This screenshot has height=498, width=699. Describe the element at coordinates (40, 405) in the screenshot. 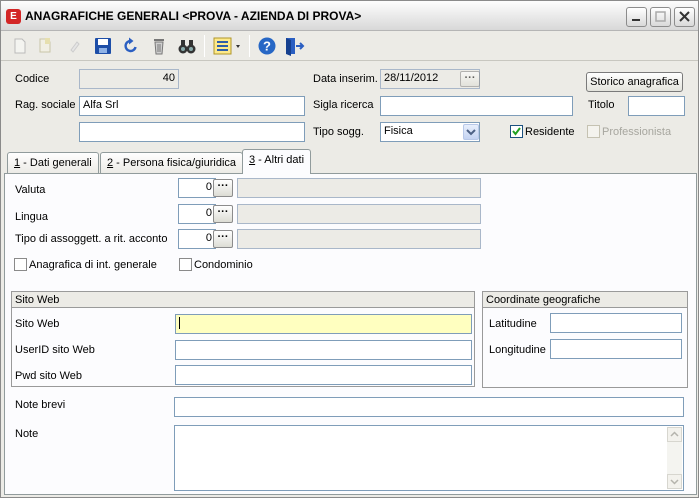

I see `note-brevi-label: Note brevi` at that location.